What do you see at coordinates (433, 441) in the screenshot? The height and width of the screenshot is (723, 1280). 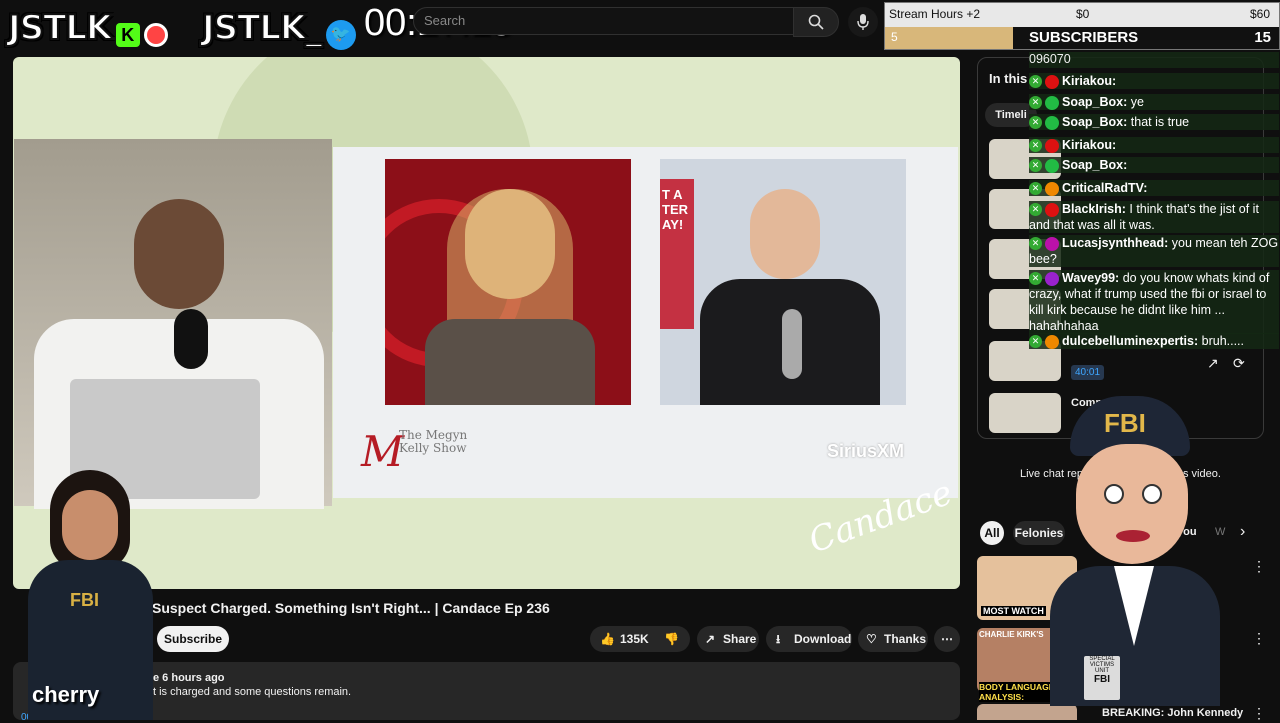 I see `show-name: The Megyn Kelly Show` at bounding box center [433, 441].